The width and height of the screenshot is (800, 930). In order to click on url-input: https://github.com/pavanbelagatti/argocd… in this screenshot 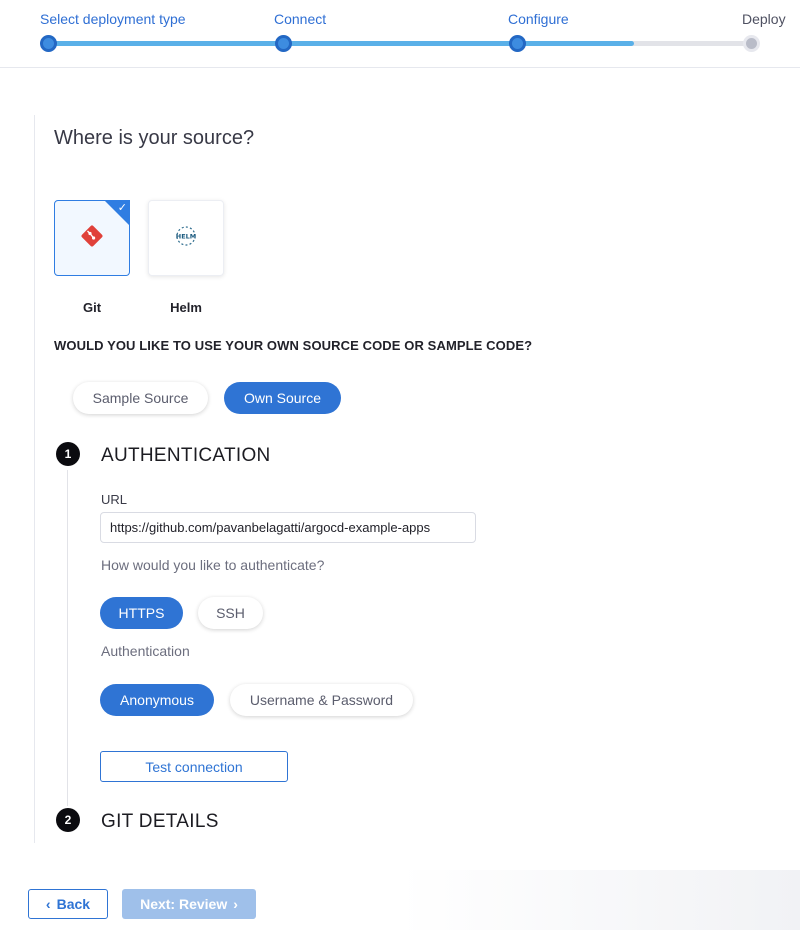, I will do `click(288, 527)`.